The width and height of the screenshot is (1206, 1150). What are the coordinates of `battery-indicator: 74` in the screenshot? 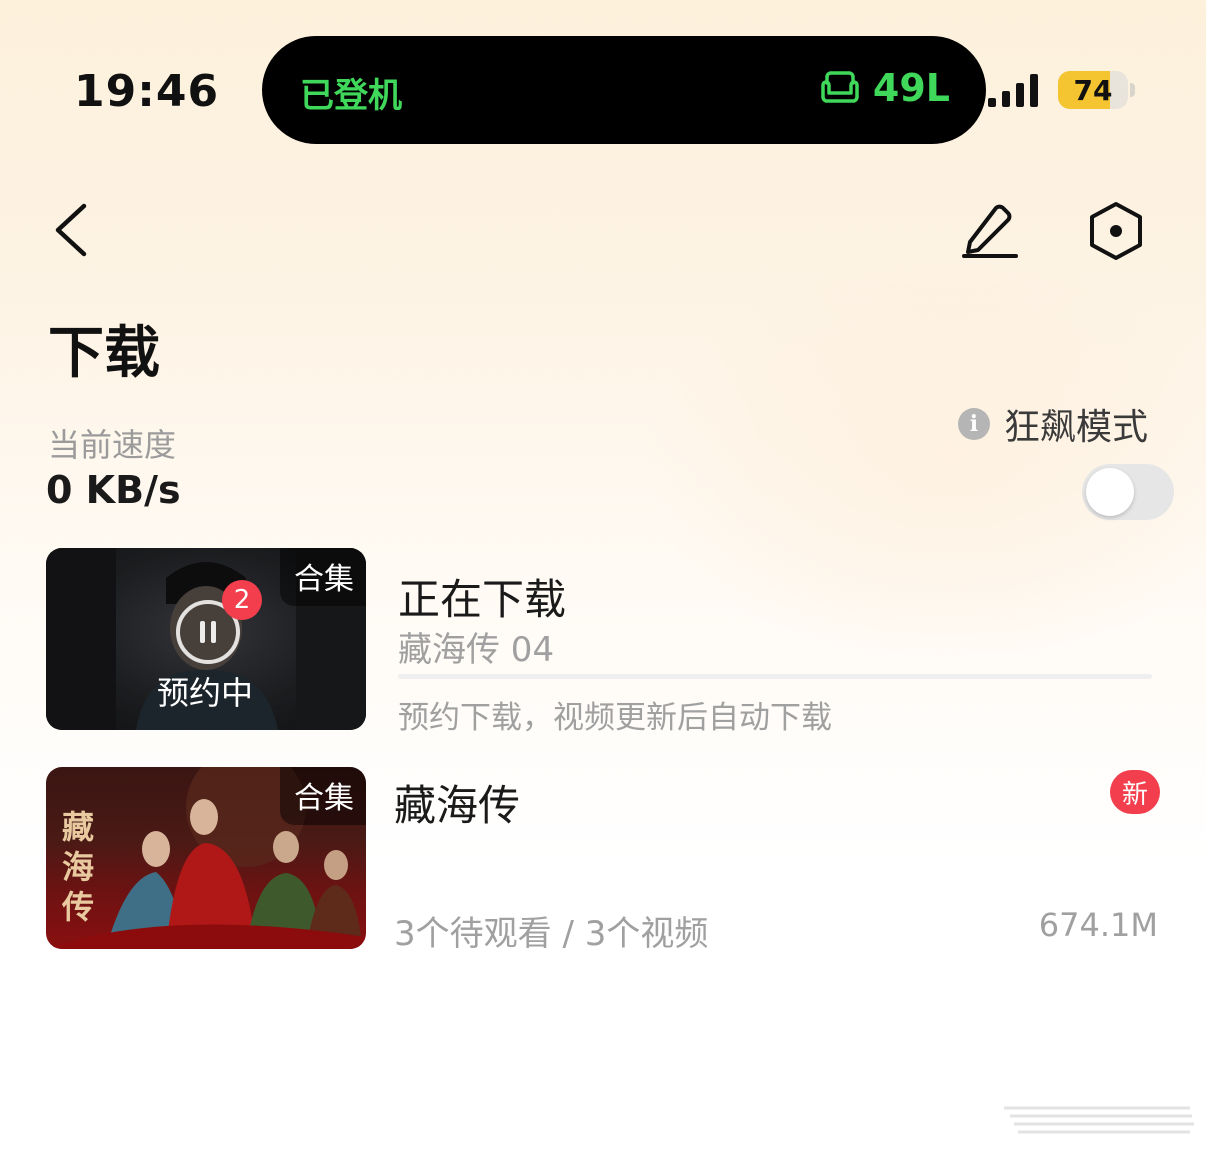 It's located at (1093, 90).